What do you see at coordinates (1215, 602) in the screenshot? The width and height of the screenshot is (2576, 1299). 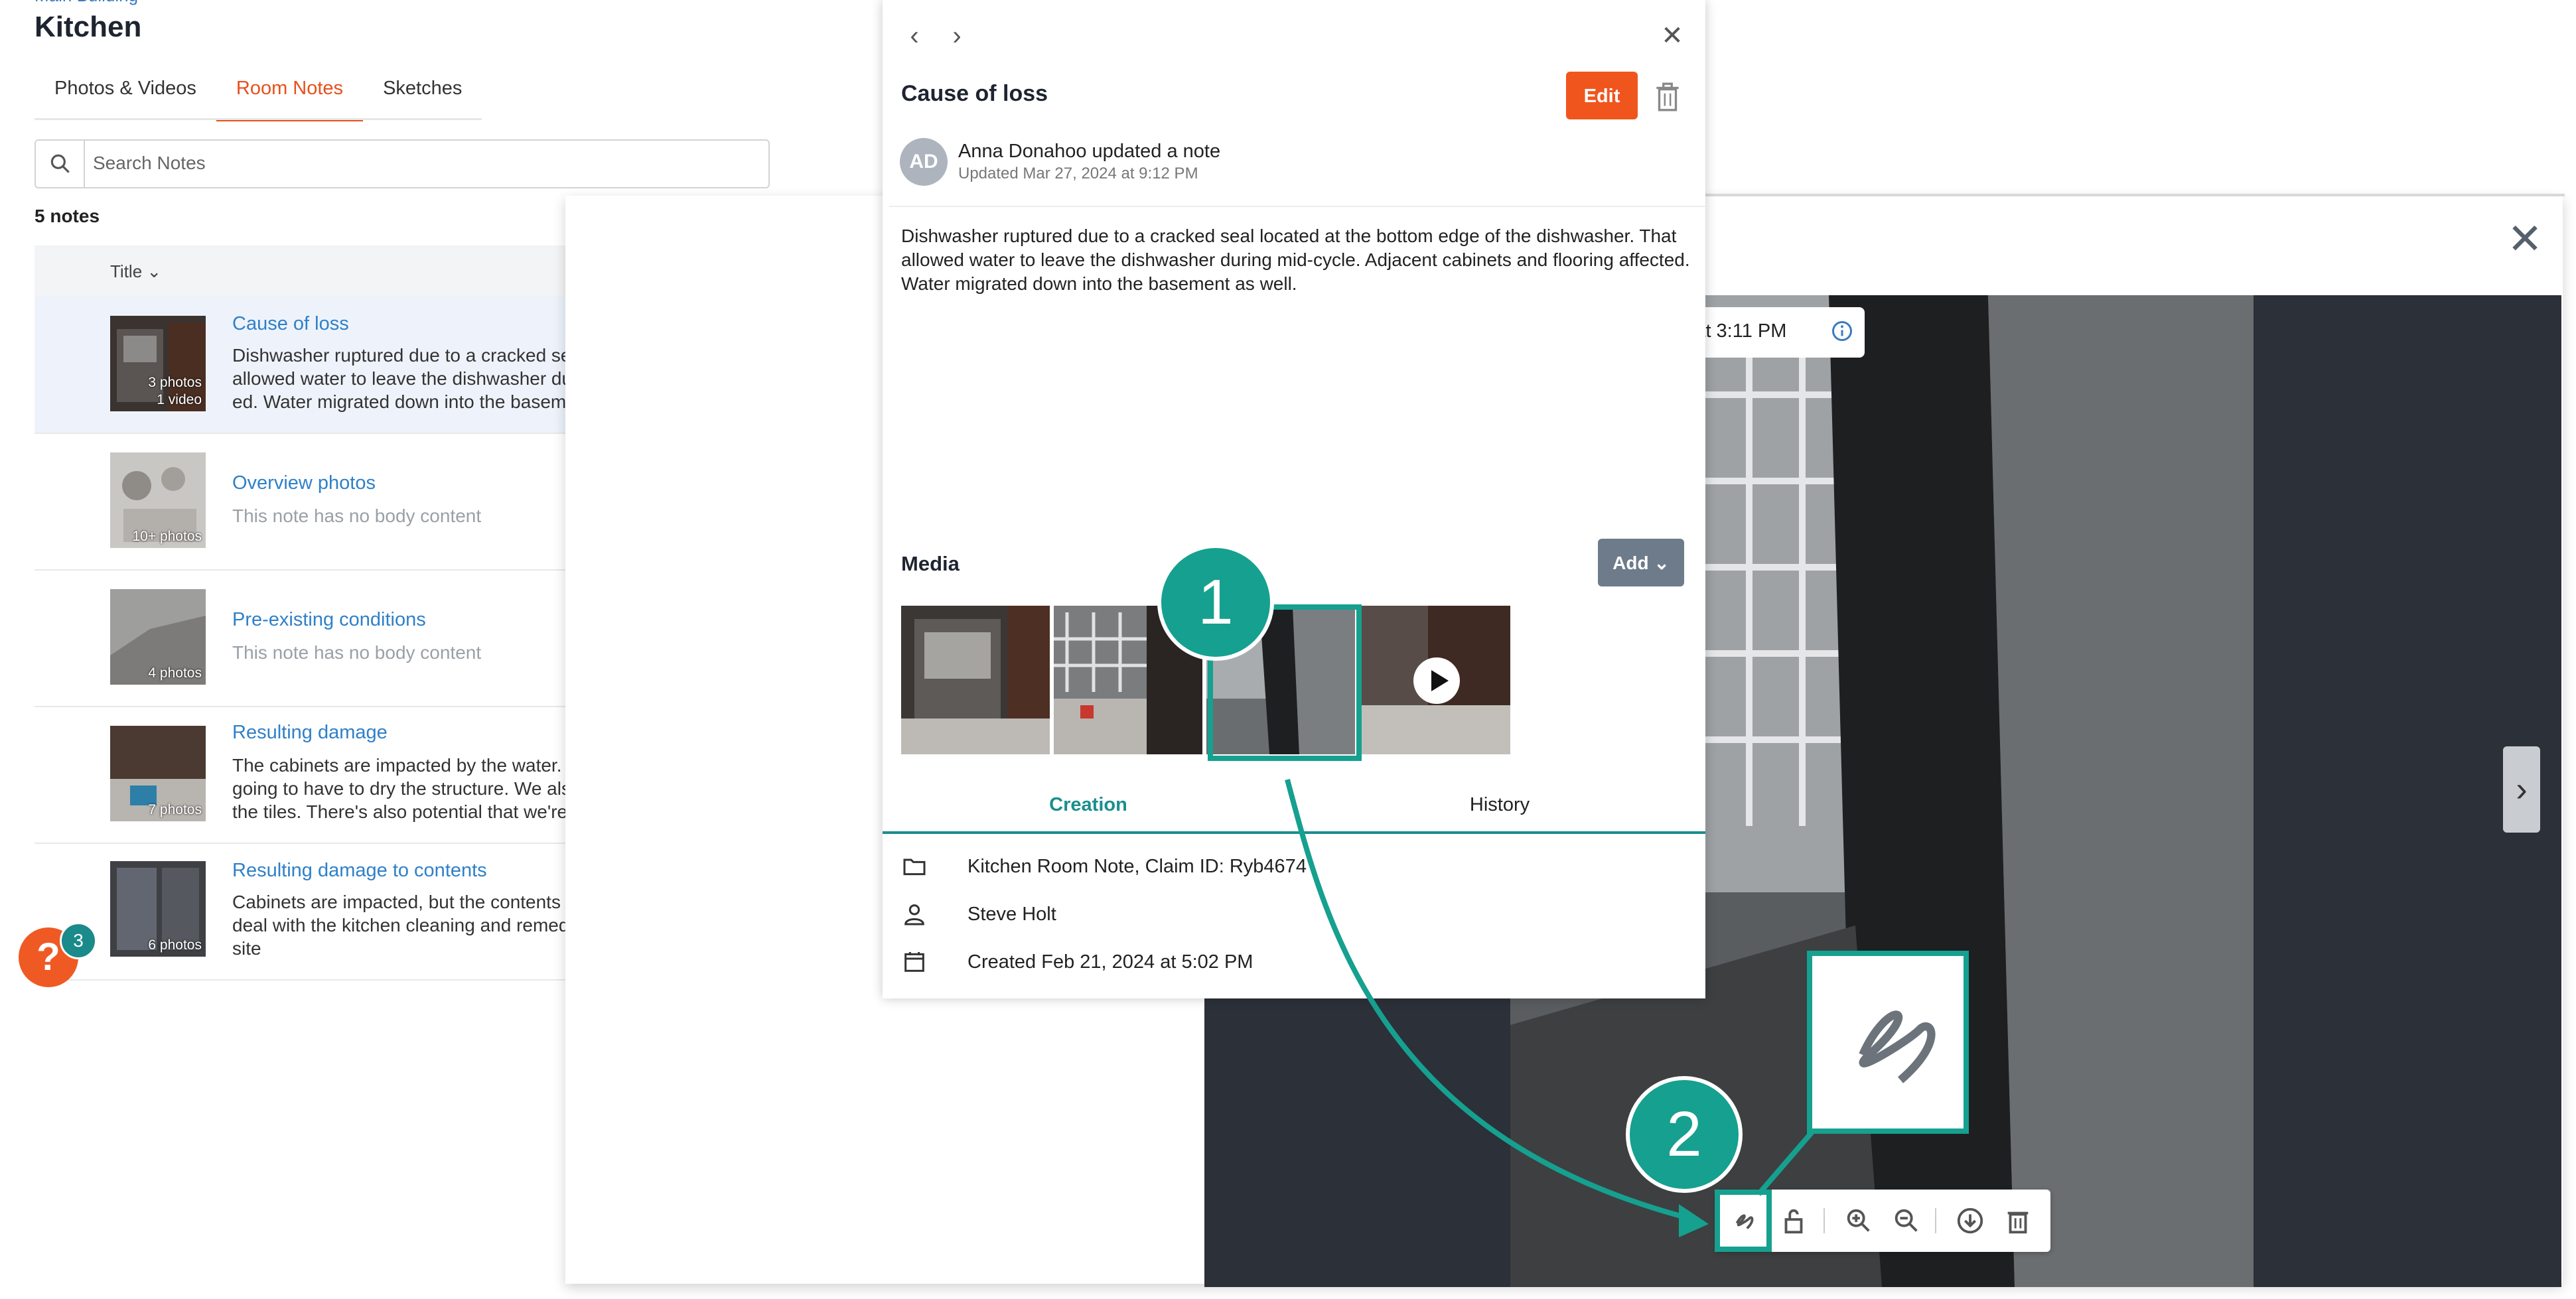 I see `callout-step-1: 1` at bounding box center [1215, 602].